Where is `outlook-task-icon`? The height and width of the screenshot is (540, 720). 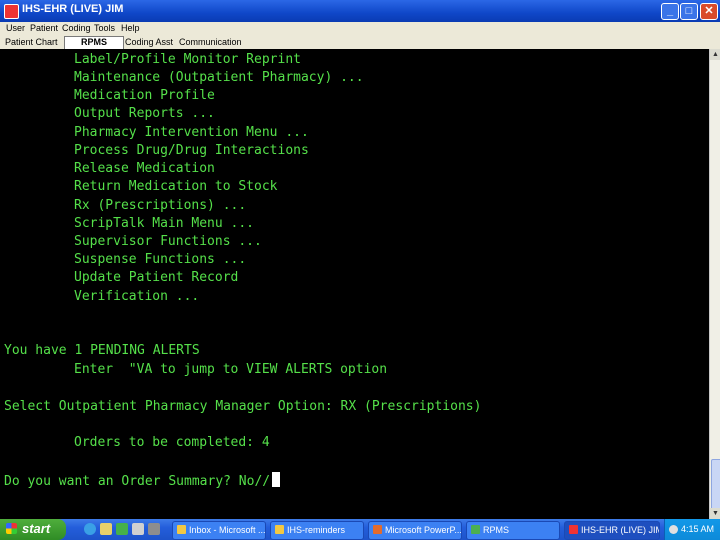 outlook-task-icon is located at coordinates (181, 529).